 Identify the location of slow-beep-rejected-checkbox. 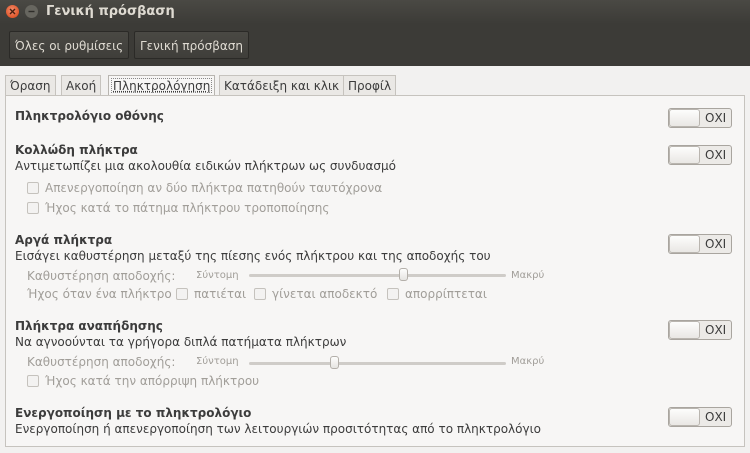
(393, 294).